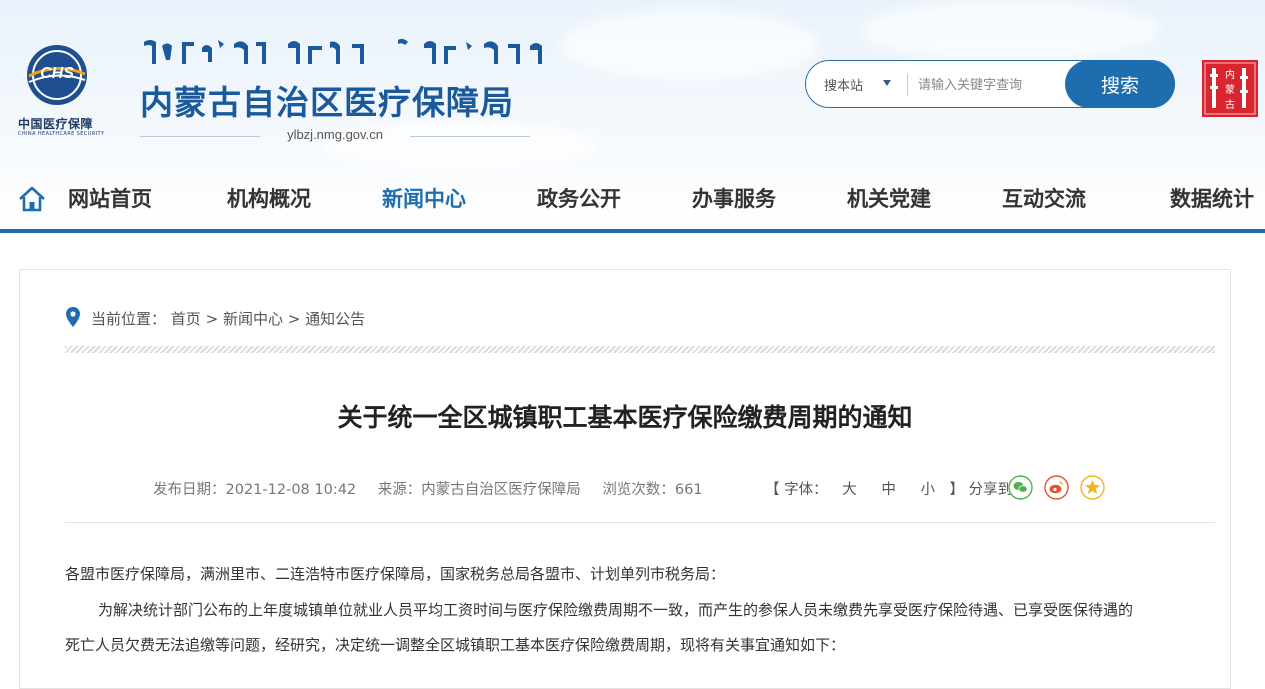 This screenshot has width=1265, height=689. I want to click on article-source: 来源：内蒙古自治区医疗保障局, so click(479, 490).